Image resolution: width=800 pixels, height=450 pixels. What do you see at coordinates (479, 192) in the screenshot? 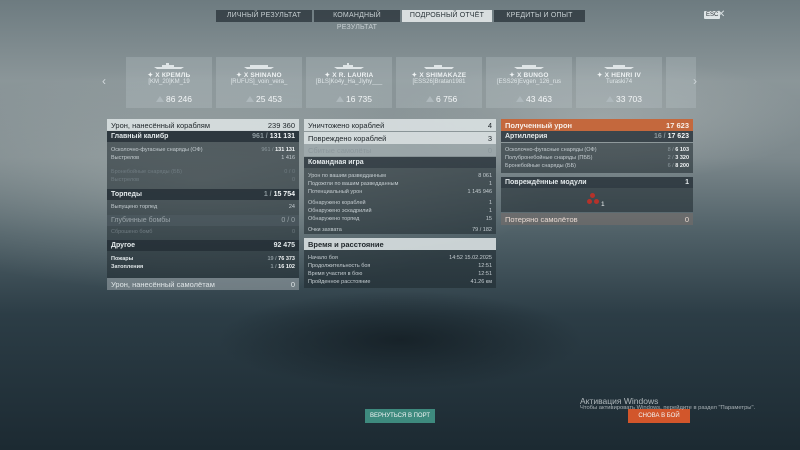
I see `potential-damage-value: 1 145 946` at bounding box center [479, 192].